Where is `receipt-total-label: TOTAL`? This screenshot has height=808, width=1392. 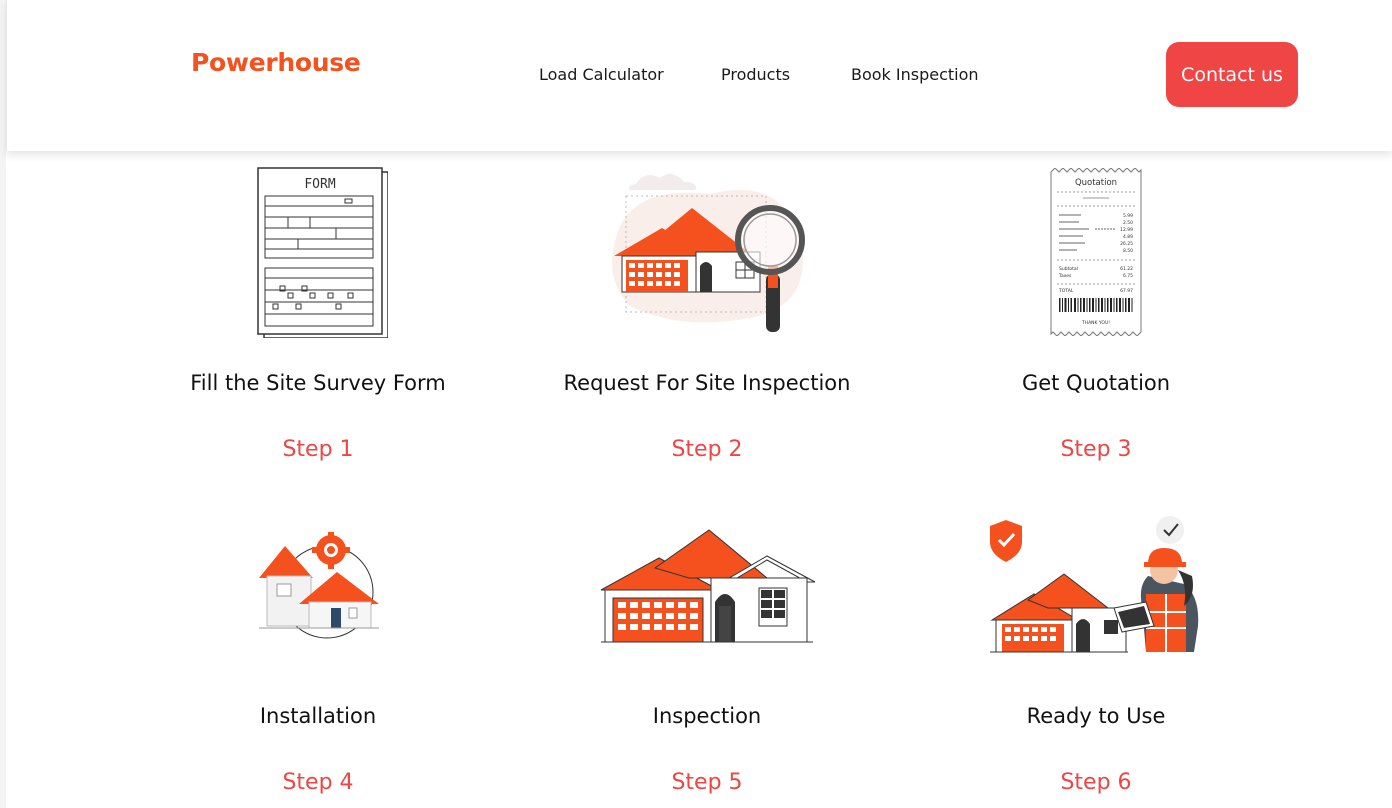
receipt-total-label: TOTAL is located at coordinates (1066, 291).